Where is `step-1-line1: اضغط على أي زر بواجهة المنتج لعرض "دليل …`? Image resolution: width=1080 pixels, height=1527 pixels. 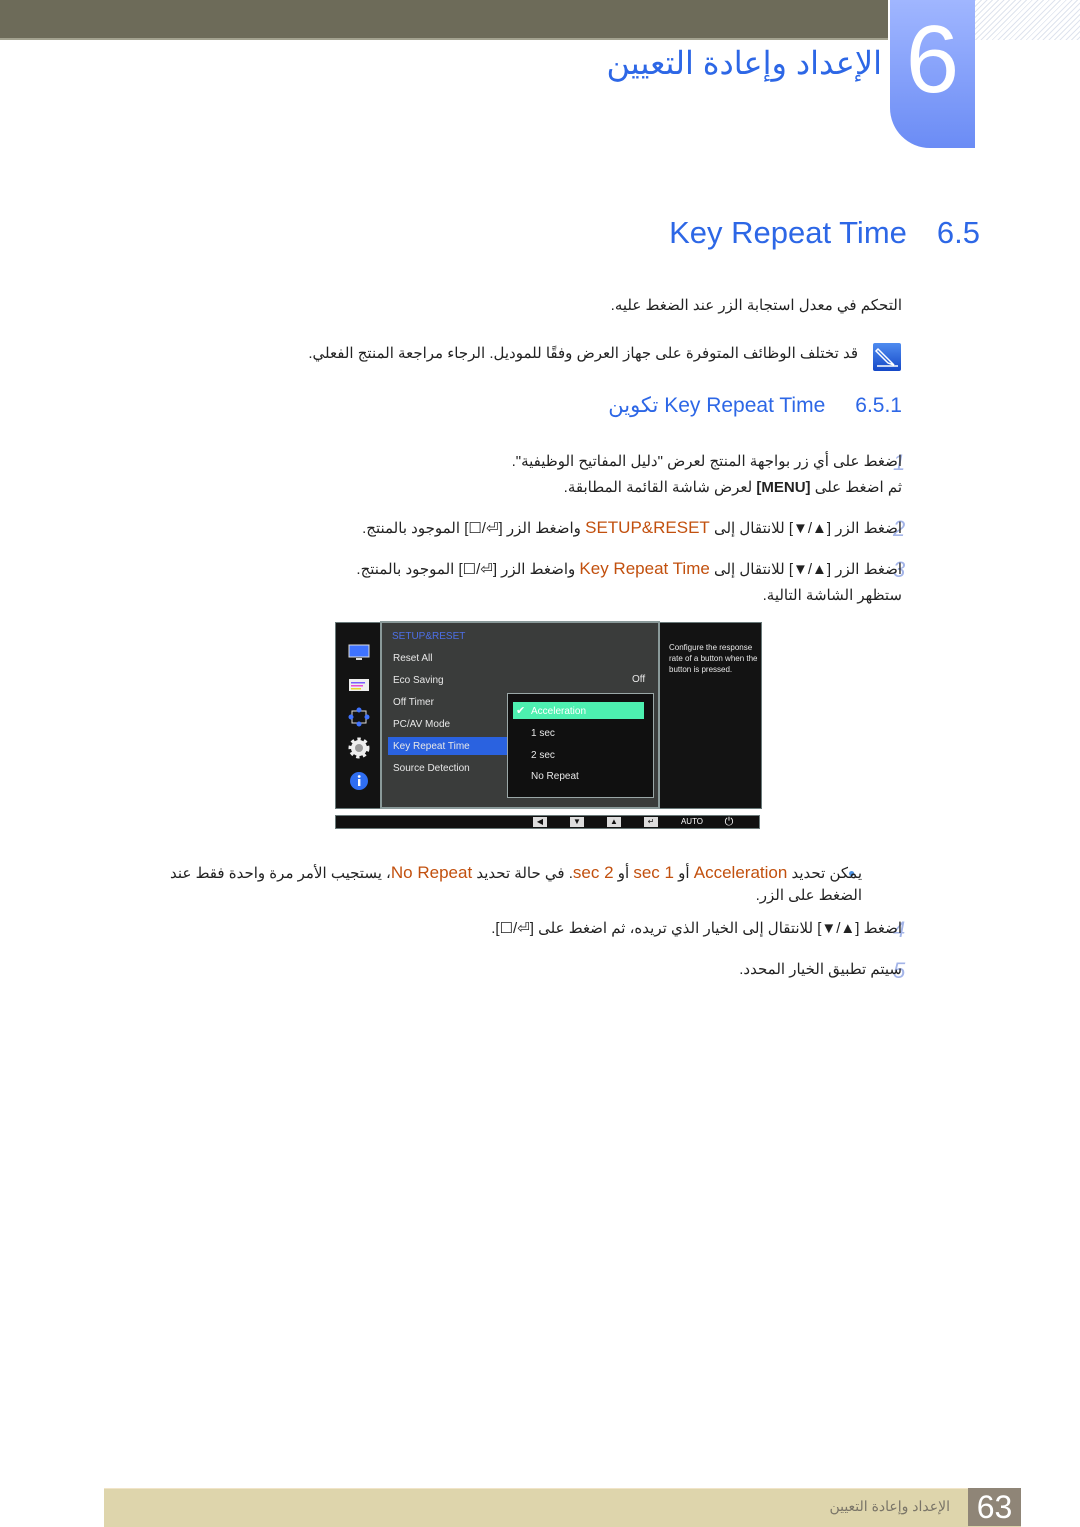 step-1-line1: اضغط على أي زر بواجهة المنتج لعرض "دليل … is located at coordinates (706, 461).